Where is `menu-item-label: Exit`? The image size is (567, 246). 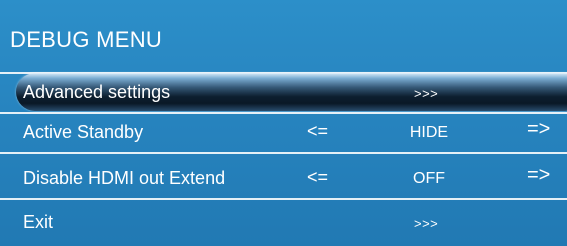
menu-item-label: Exit is located at coordinates (38, 222).